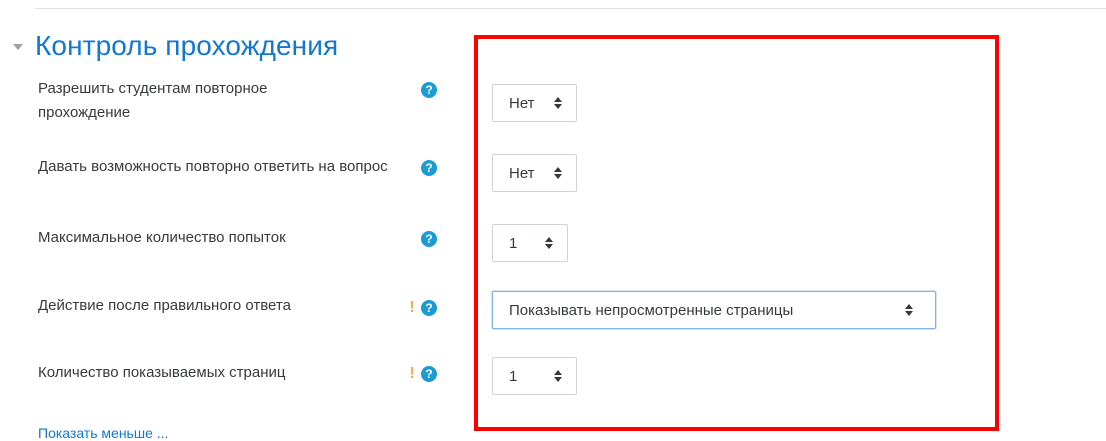 This screenshot has height=441, width=1106. I want to click on select-max-attempts-value: 1, so click(513, 243).